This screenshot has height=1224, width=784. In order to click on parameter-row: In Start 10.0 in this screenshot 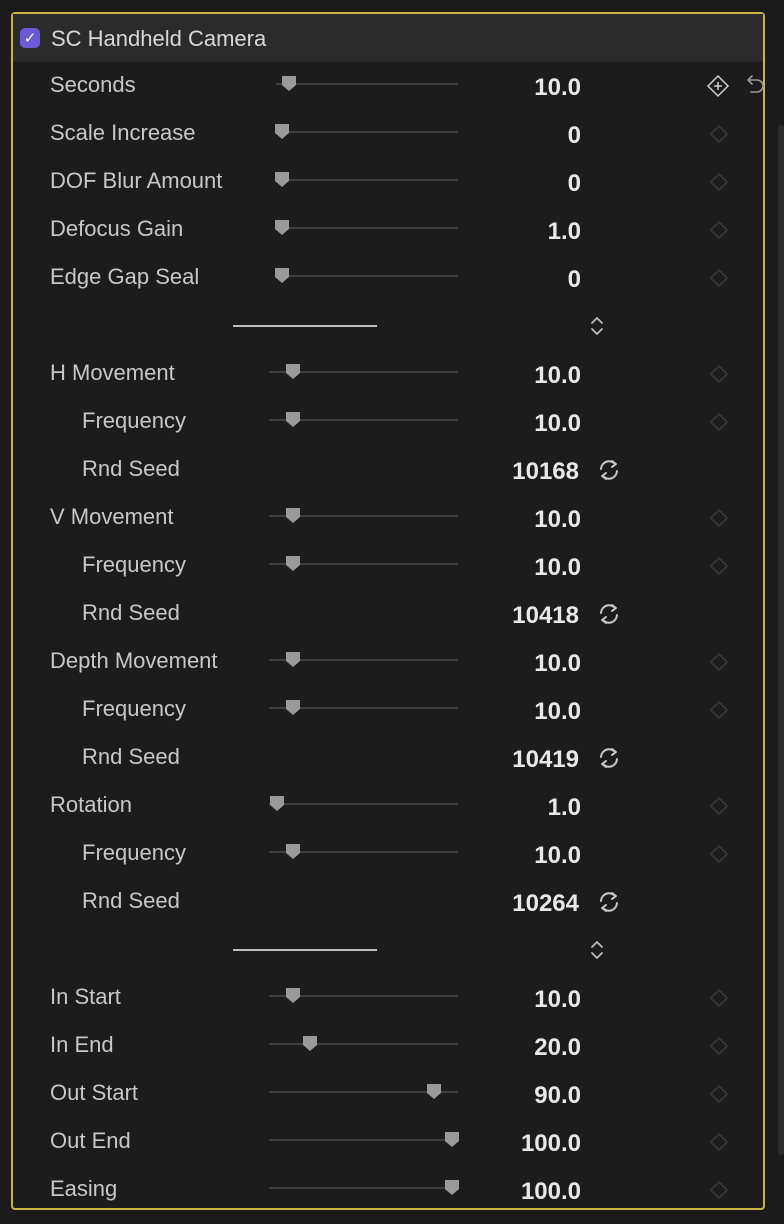, I will do `click(388, 998)`.